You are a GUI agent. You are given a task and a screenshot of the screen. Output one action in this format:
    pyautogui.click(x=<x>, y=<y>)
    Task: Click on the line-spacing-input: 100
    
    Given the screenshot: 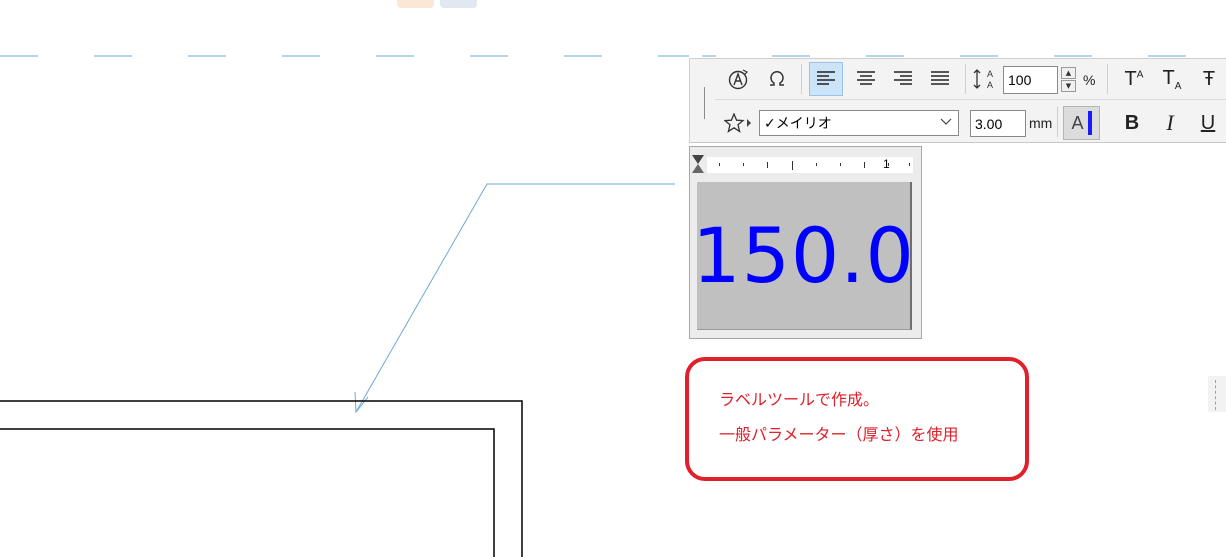 What is the action you would take?
    pyautogui.click(x=1030, y=80)
    